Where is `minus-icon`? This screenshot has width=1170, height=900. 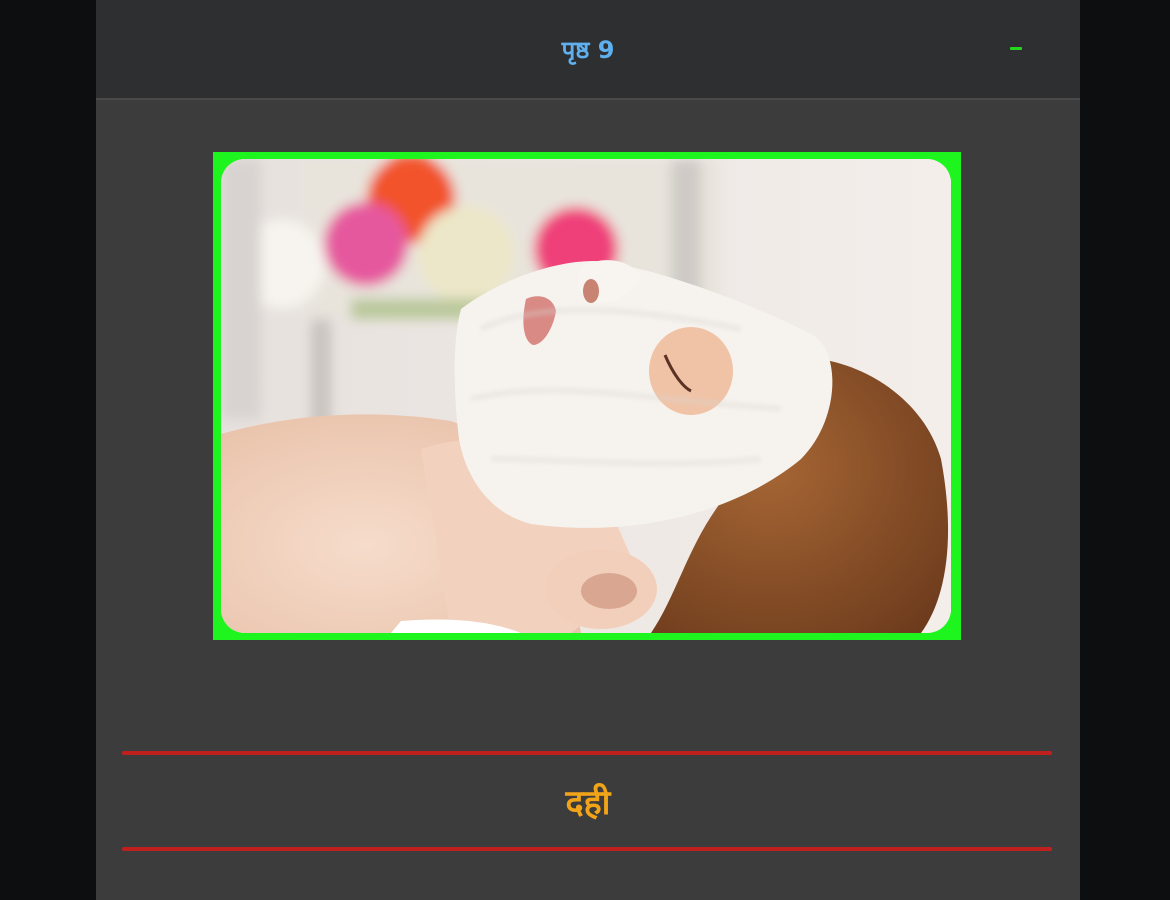 minus-icon is located at coordinates (1016, 48).